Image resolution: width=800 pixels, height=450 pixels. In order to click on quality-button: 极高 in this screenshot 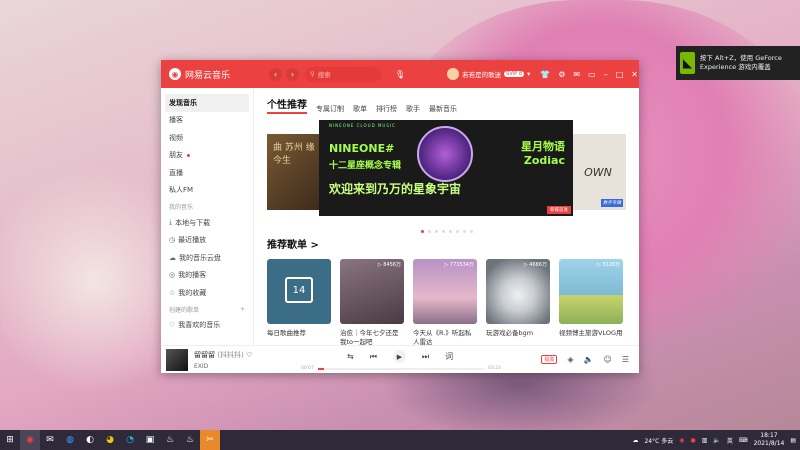, I will do `click(549, 359)`.